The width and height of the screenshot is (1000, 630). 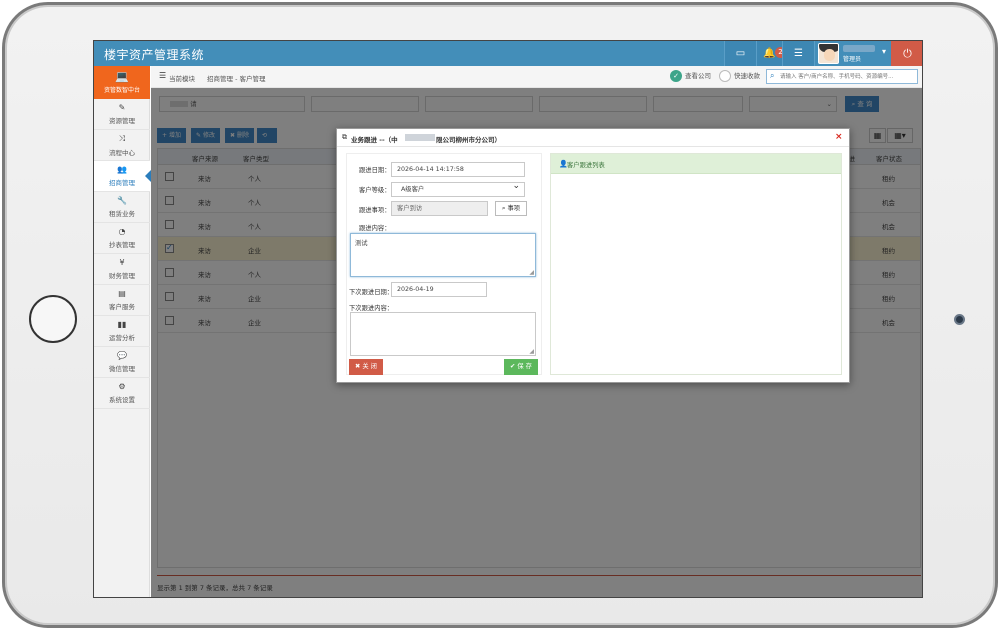 What do you see at coordinates (848, 76) in the screenshot?
I see `search-input` at bounding box center [848, 76].